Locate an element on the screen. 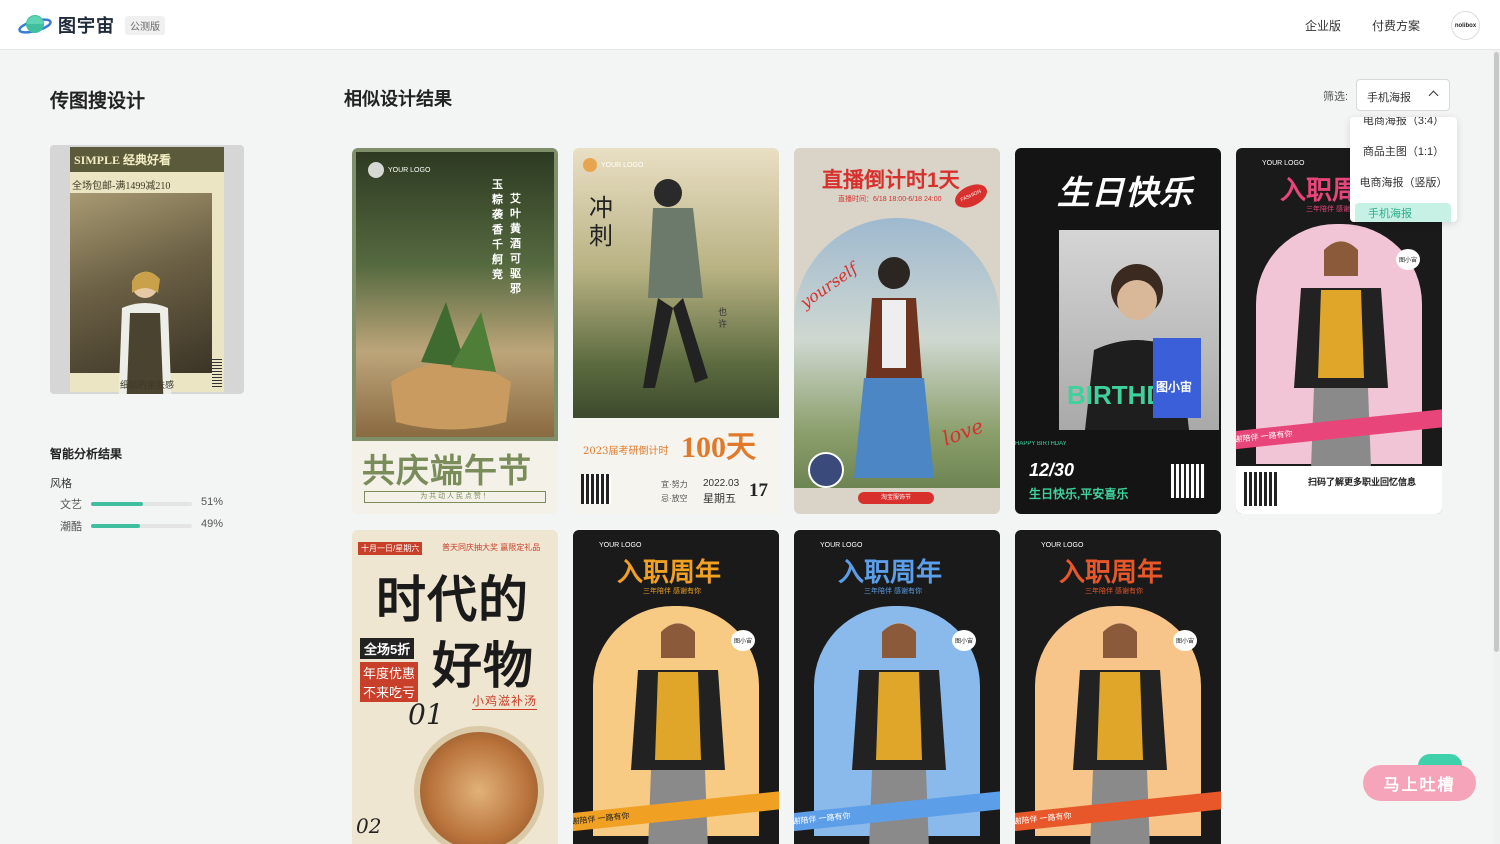 Image resolution: width=1500 pixels, height=844 pixels. barcode-icon is located at coordinates (217, 372).